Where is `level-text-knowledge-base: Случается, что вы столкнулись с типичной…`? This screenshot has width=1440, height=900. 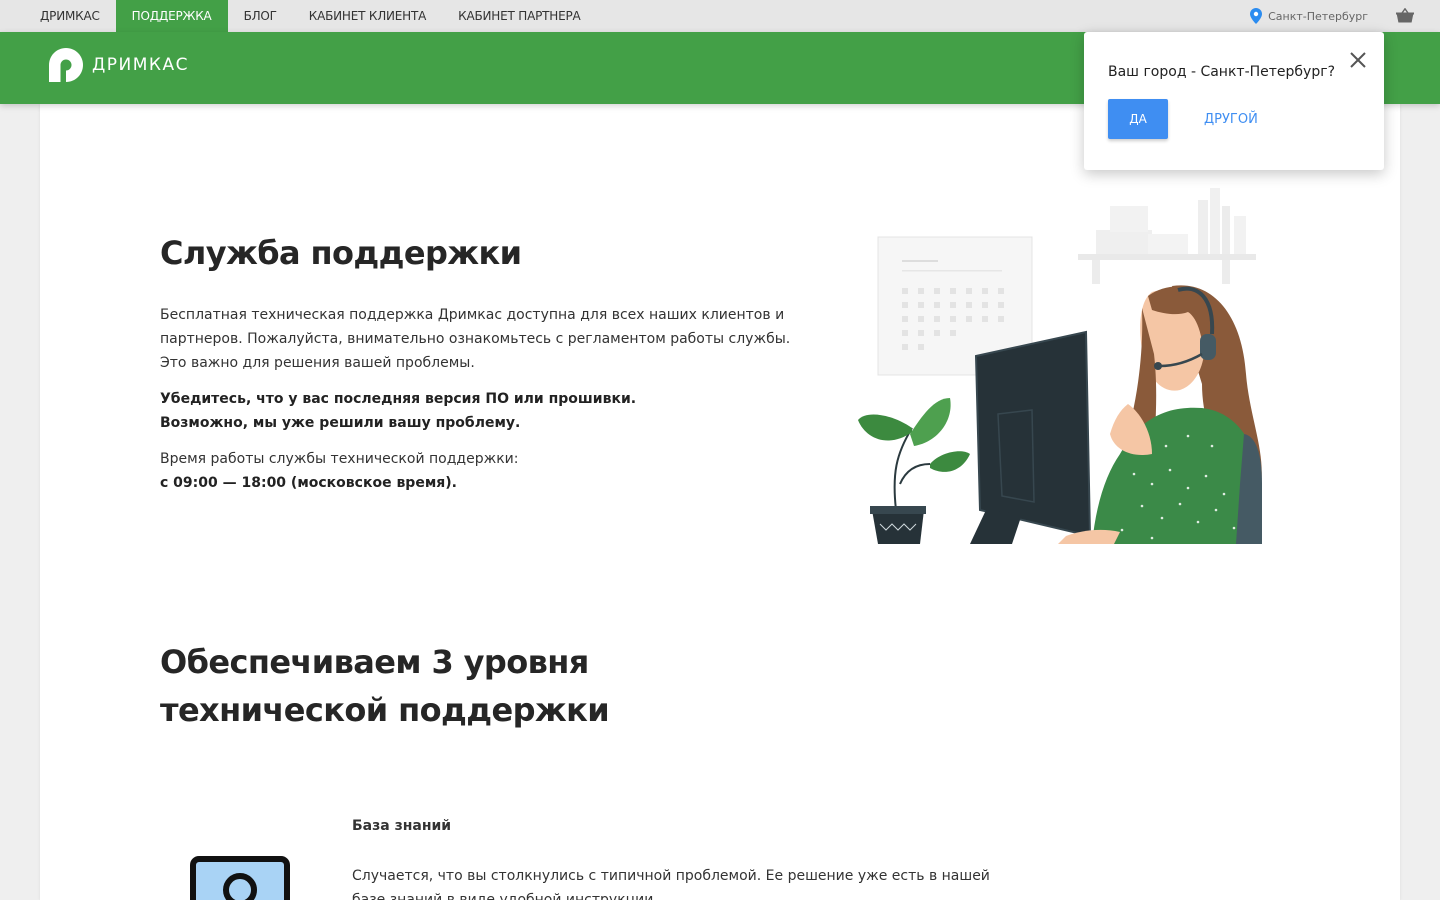
level-text-knowledge-base: Случается, что вы столкнулись с типичной… is located at coordinates (671, 884).